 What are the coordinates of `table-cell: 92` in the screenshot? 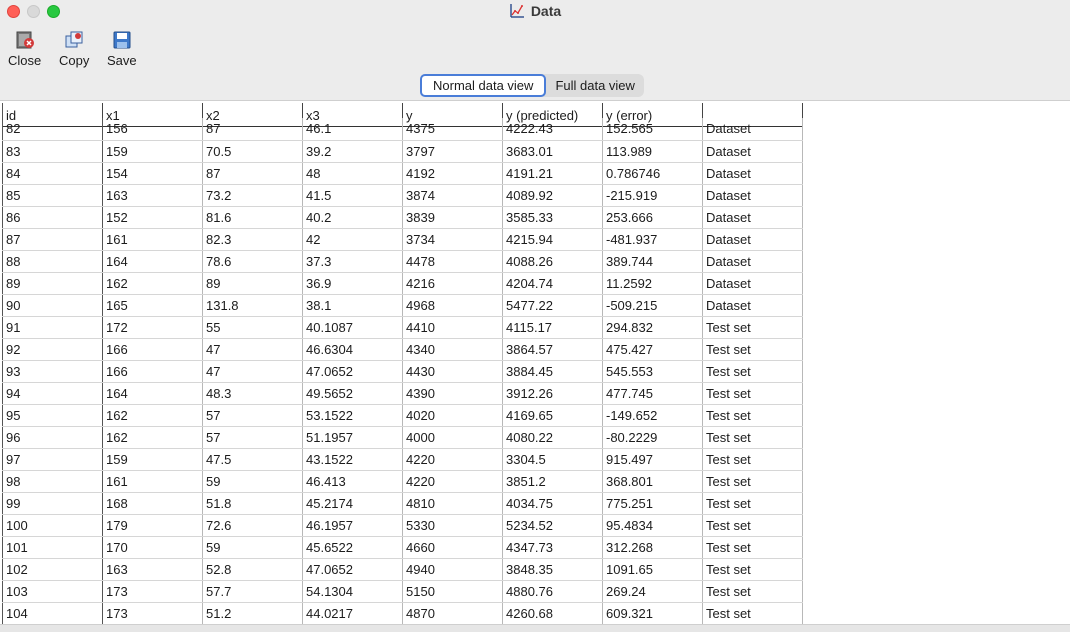 It's located at (52, 349).